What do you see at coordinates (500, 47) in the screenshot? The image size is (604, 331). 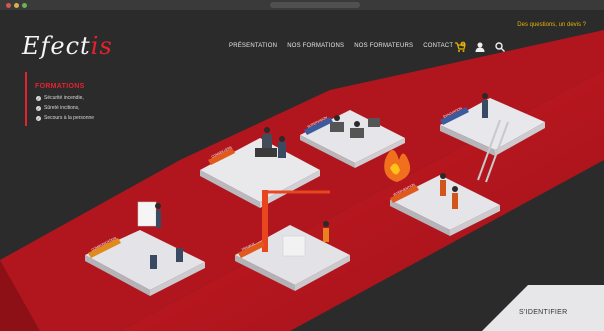 I see `search-icon` at bounding box center [500, 47].